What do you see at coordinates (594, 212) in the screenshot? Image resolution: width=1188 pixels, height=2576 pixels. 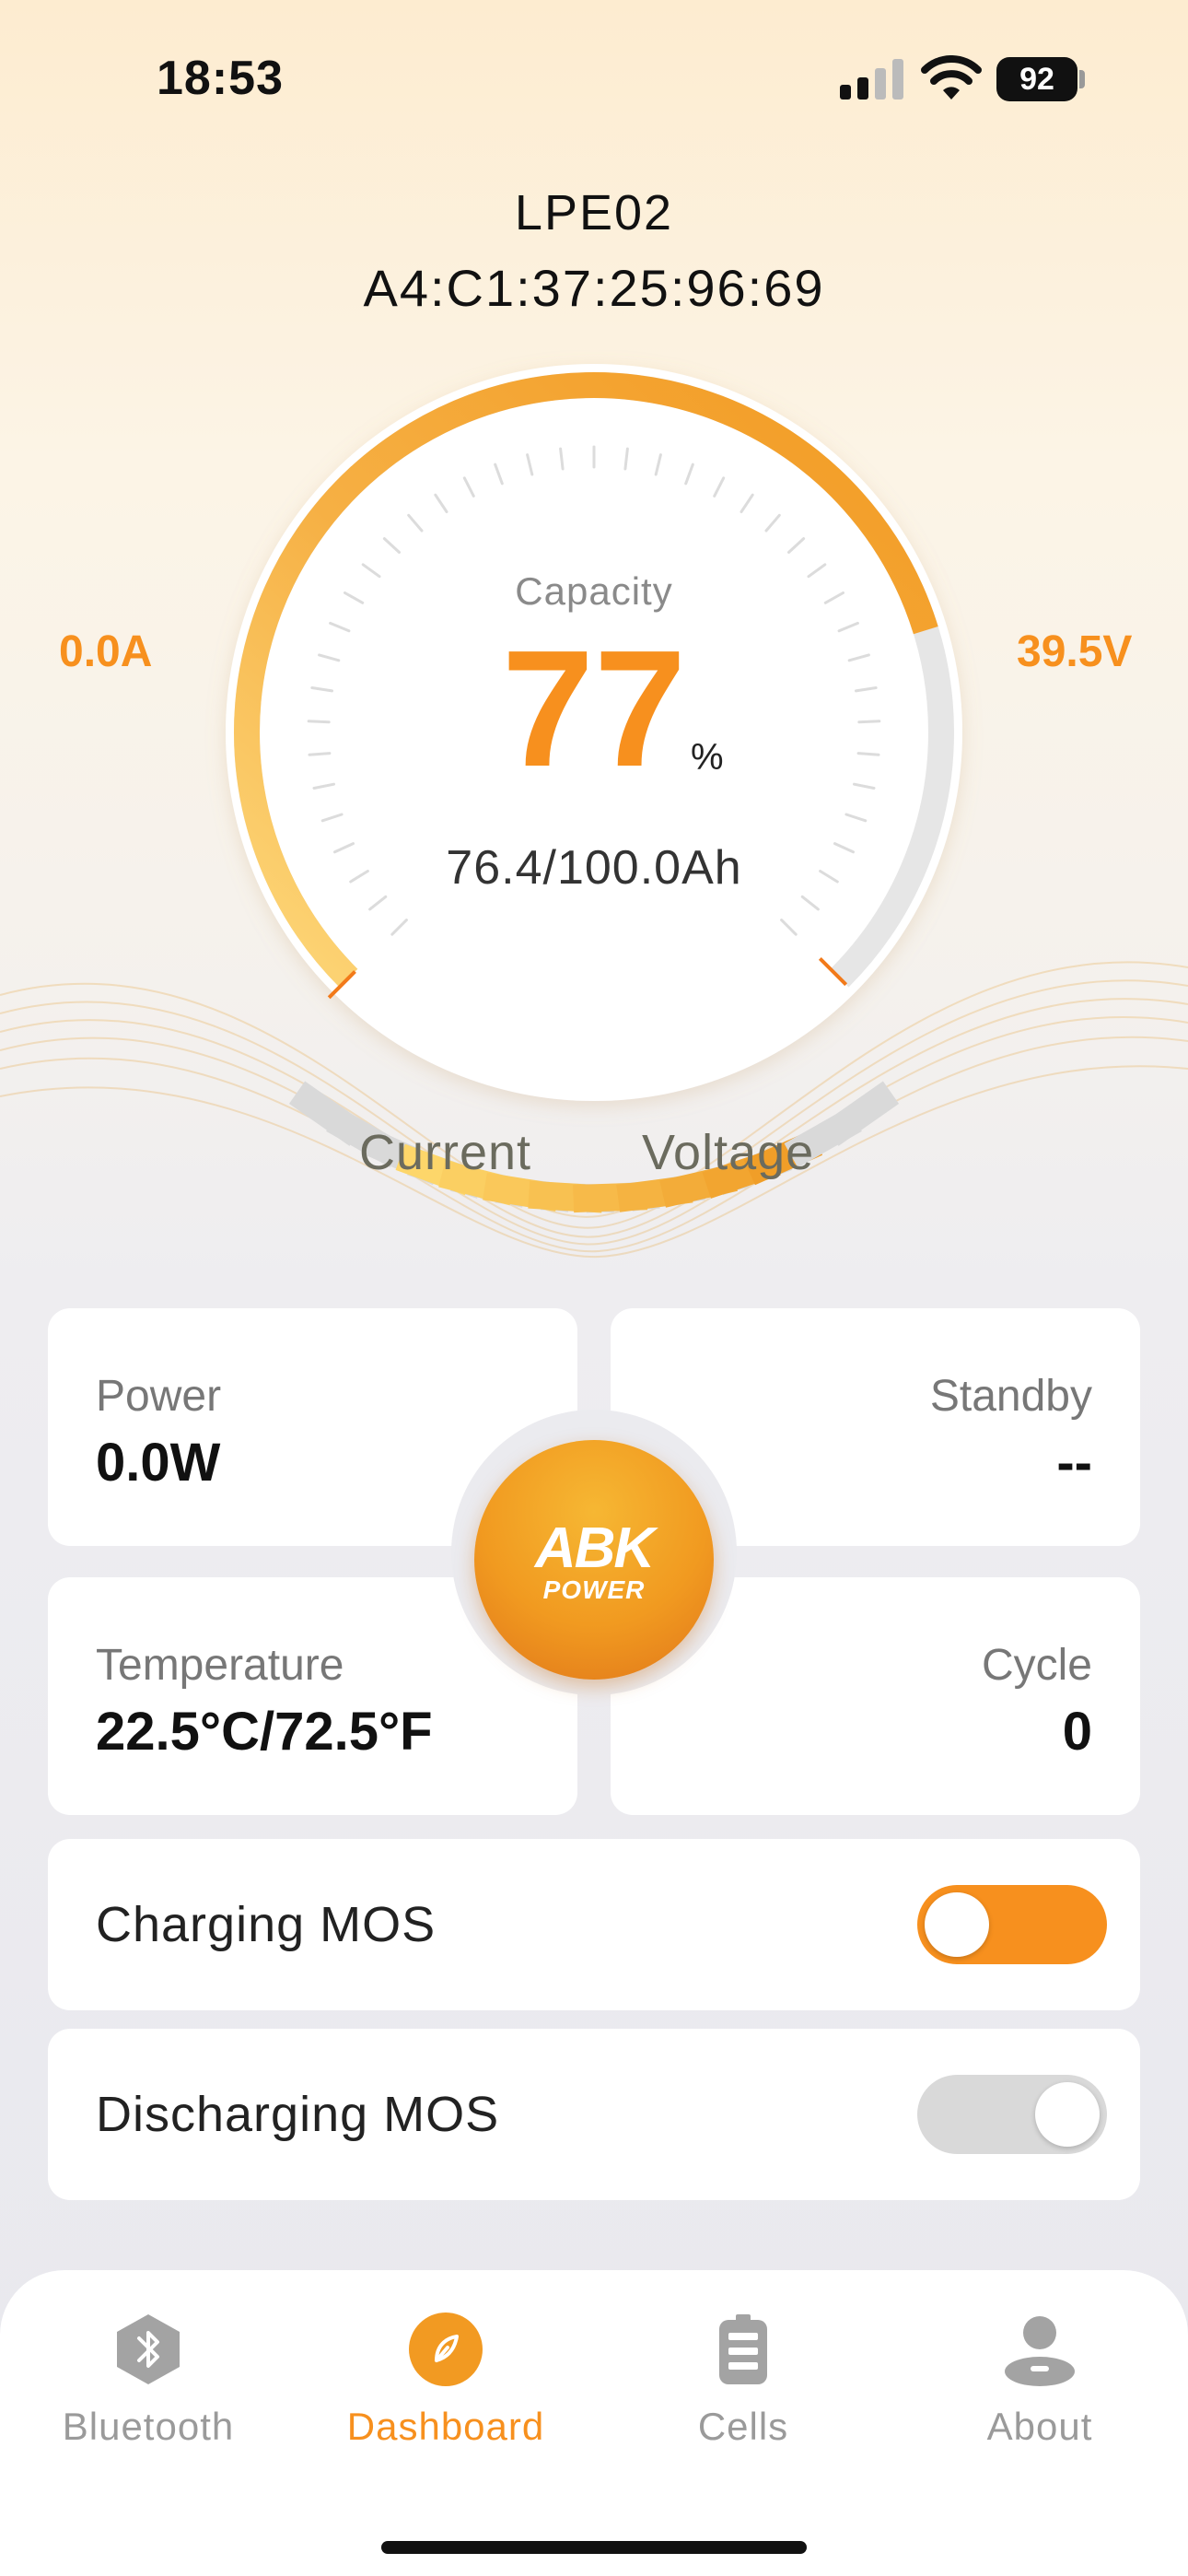 I see `device-name: LPE02` at bounding box center [594, 212].